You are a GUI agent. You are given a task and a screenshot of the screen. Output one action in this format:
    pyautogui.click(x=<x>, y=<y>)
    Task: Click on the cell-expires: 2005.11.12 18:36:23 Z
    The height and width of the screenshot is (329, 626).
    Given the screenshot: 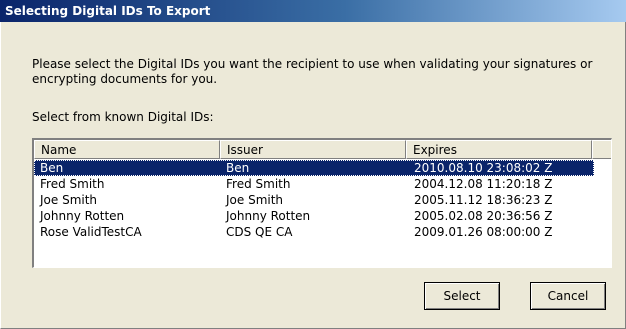 What is the action you would take?
    pyautogui.click(x=483, y=200)
    